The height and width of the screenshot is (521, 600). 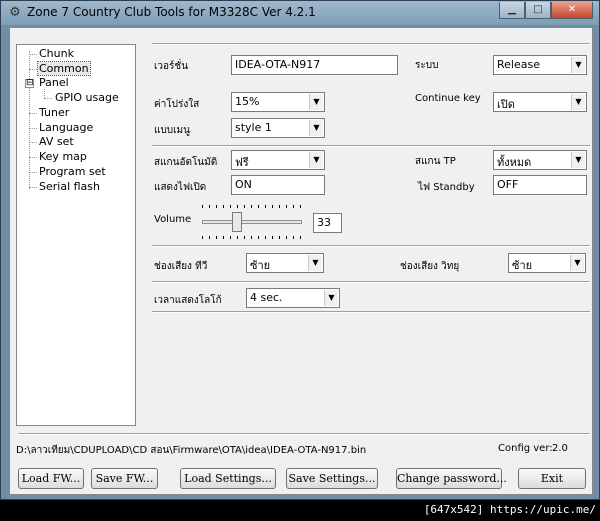 What do you see at coordinates (435, 161) in the screenshot?
I see `scan-tp-label: สแกน TP` at bounding box center [435, 161].